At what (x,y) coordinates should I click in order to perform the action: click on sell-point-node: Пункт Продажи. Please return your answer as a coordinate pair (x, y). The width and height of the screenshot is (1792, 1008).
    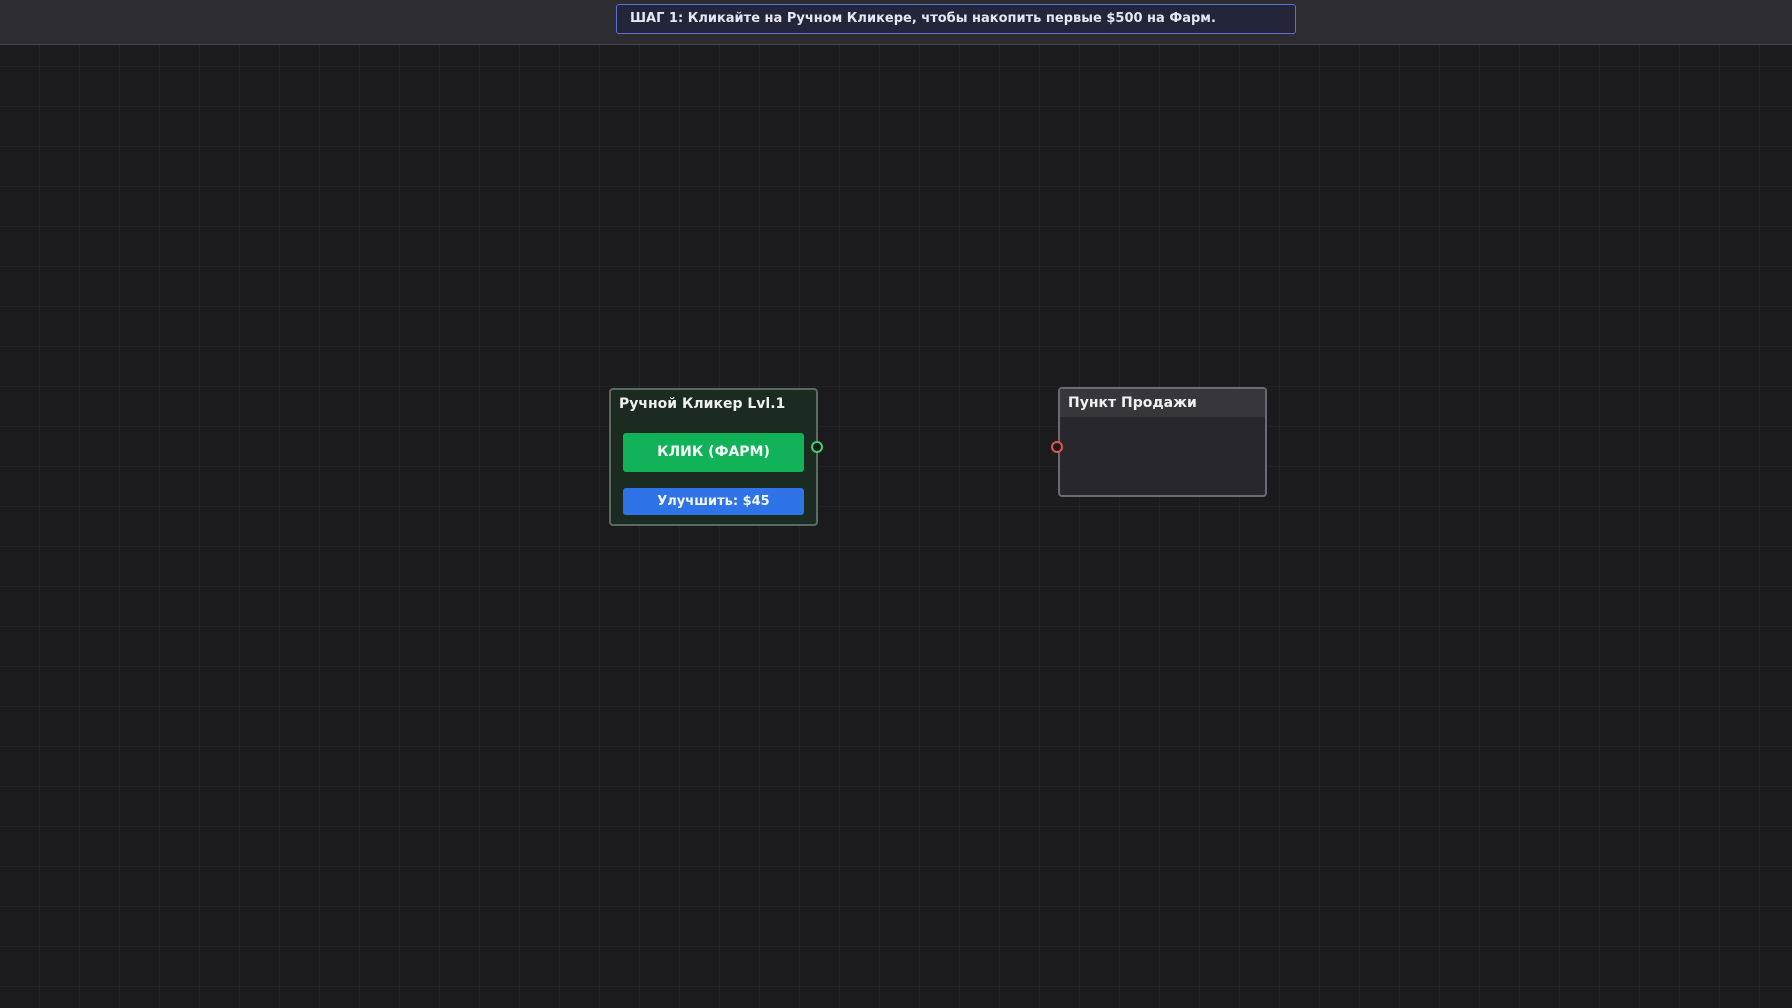
    Looking at the image, I should click on (1162, 442).